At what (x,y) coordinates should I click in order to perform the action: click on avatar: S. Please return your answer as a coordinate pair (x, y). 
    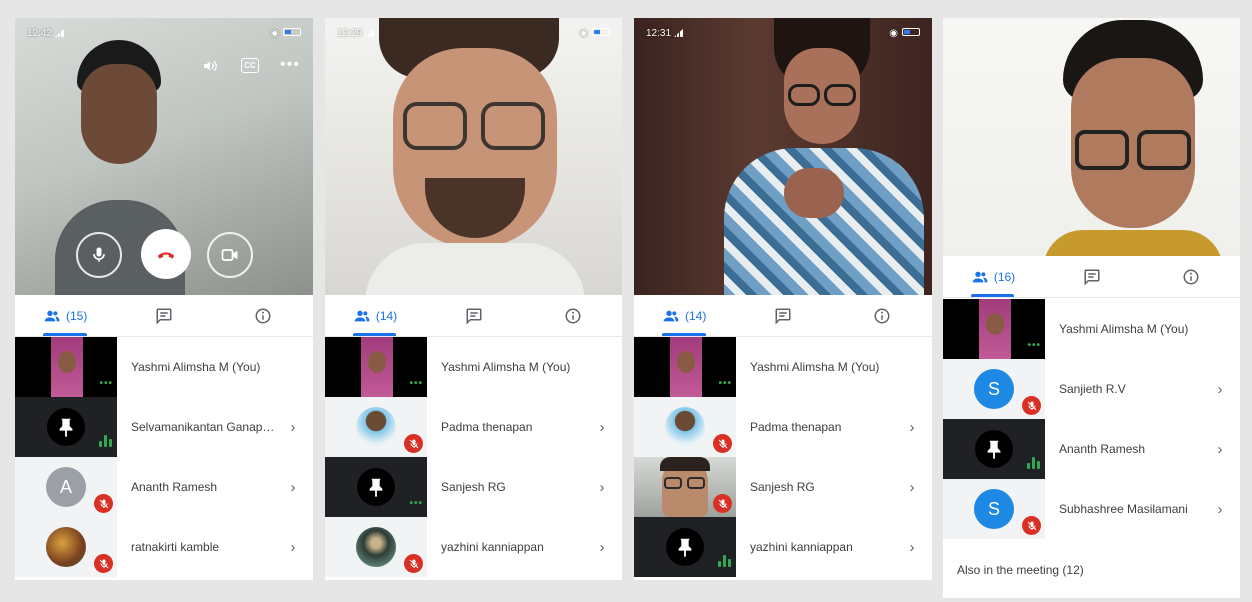
    Looking at the image, I should click on (994, 509).